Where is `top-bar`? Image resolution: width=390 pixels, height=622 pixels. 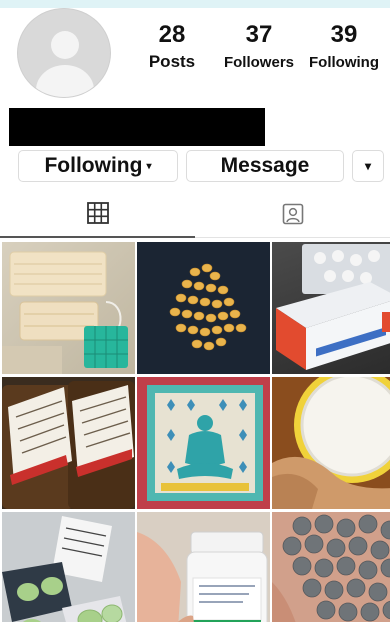
top-bar is located at coordinates (195, 4).